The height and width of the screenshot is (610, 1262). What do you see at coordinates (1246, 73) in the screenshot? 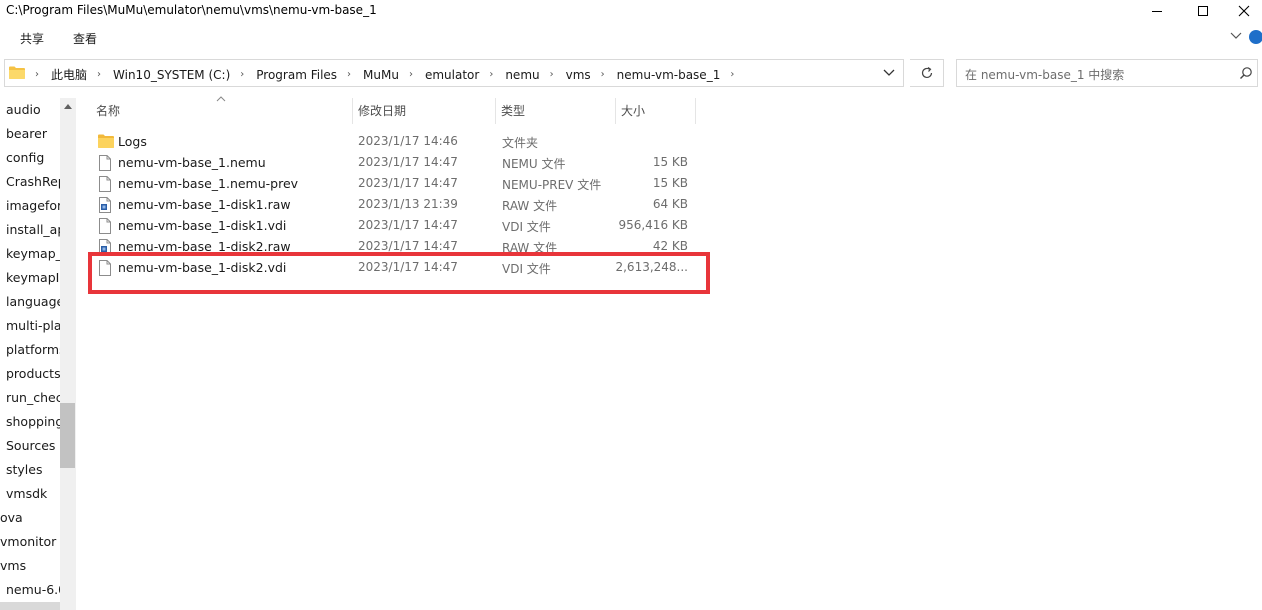
I see `search-icon` at bounding box center [1246, 73].